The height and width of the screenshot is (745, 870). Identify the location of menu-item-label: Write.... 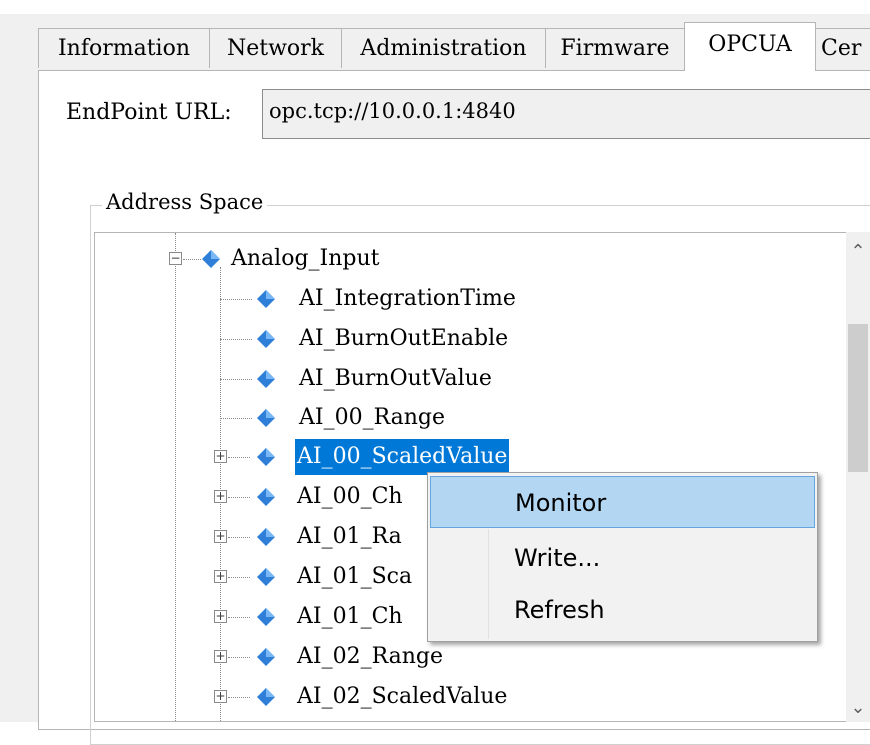
(557, 558).